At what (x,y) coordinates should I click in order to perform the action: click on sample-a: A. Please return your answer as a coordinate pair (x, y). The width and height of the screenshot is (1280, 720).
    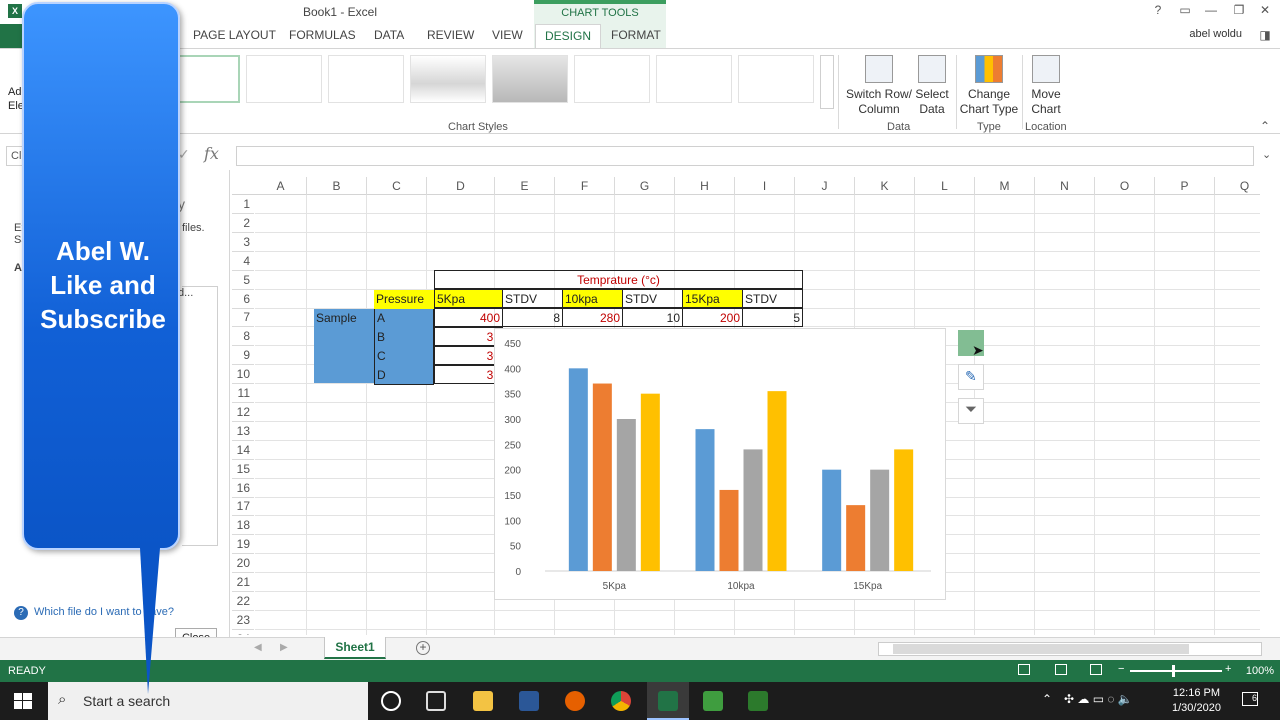
    Looking at the image, I should click on (404, 318).